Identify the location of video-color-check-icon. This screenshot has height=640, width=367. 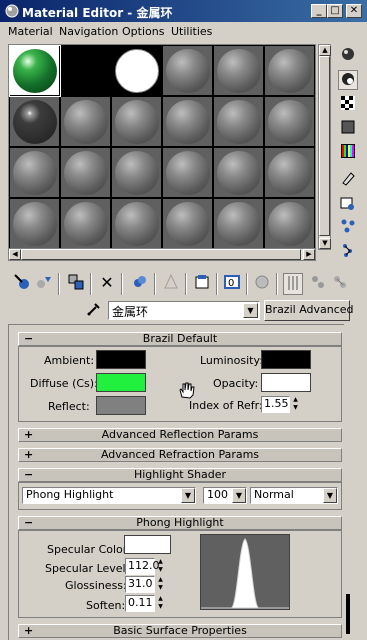
(348, 154).